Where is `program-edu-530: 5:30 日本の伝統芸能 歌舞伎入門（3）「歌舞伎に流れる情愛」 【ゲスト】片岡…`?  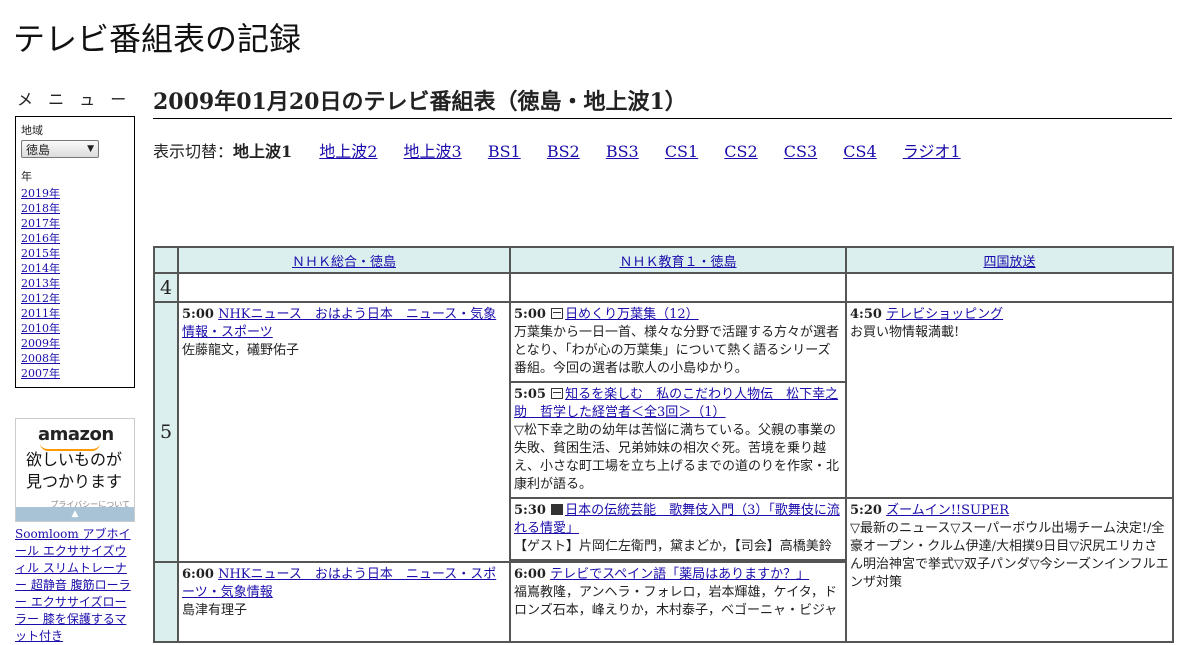 program-edu-530: 5:30 日本の伝統芸能 歌舞伎入門（3）「歌舞伎に流れる情愛」 【ゲスト】片岡… is located at coordinates (678, 528).